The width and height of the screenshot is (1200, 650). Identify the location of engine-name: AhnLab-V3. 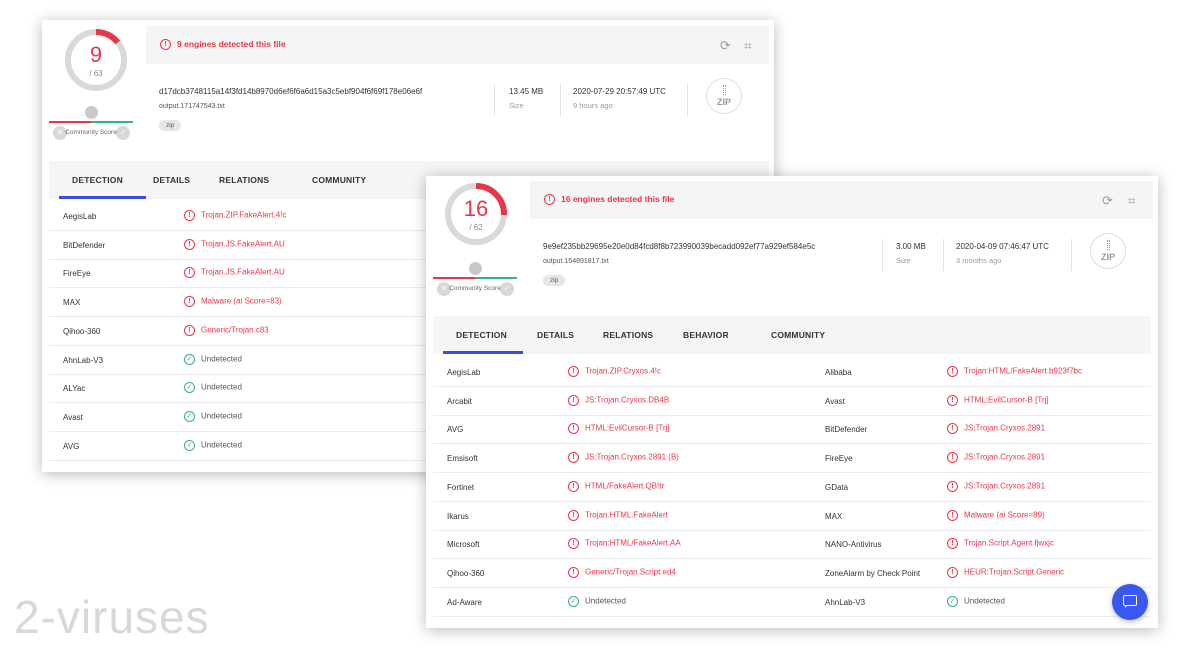
(845, 602).